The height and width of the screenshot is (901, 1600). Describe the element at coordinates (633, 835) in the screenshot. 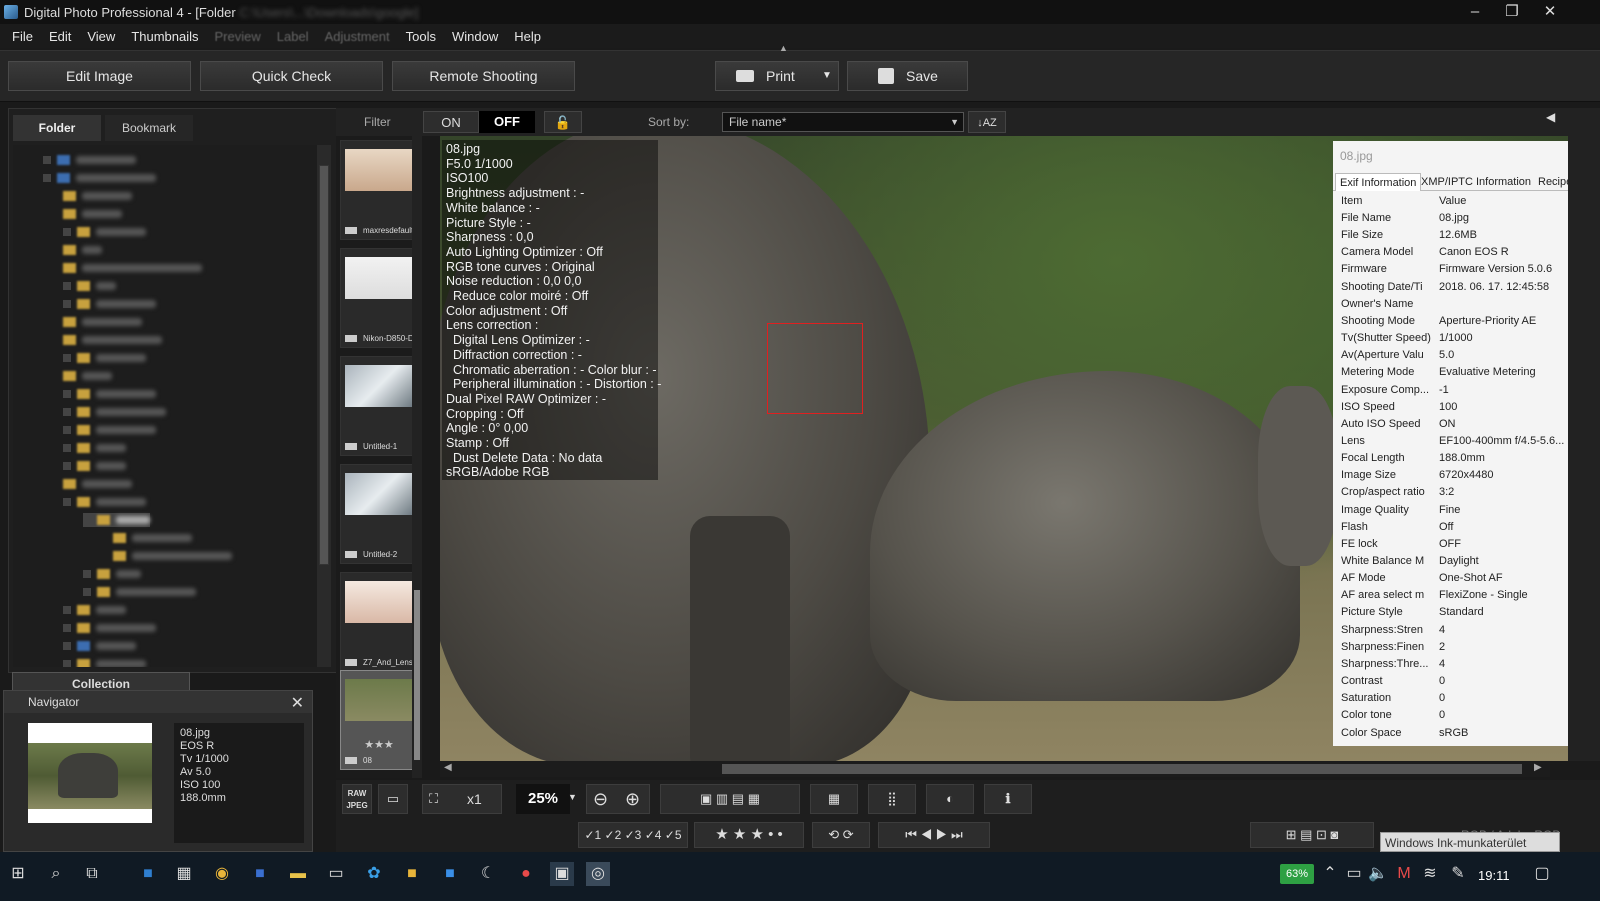

I see `check-mark-3: ✓3` at that location.